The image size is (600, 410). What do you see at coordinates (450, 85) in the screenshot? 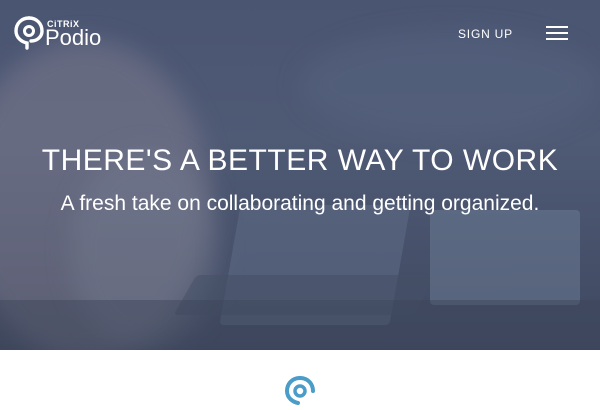
I see `background-window` at bounding box center [450, 85].